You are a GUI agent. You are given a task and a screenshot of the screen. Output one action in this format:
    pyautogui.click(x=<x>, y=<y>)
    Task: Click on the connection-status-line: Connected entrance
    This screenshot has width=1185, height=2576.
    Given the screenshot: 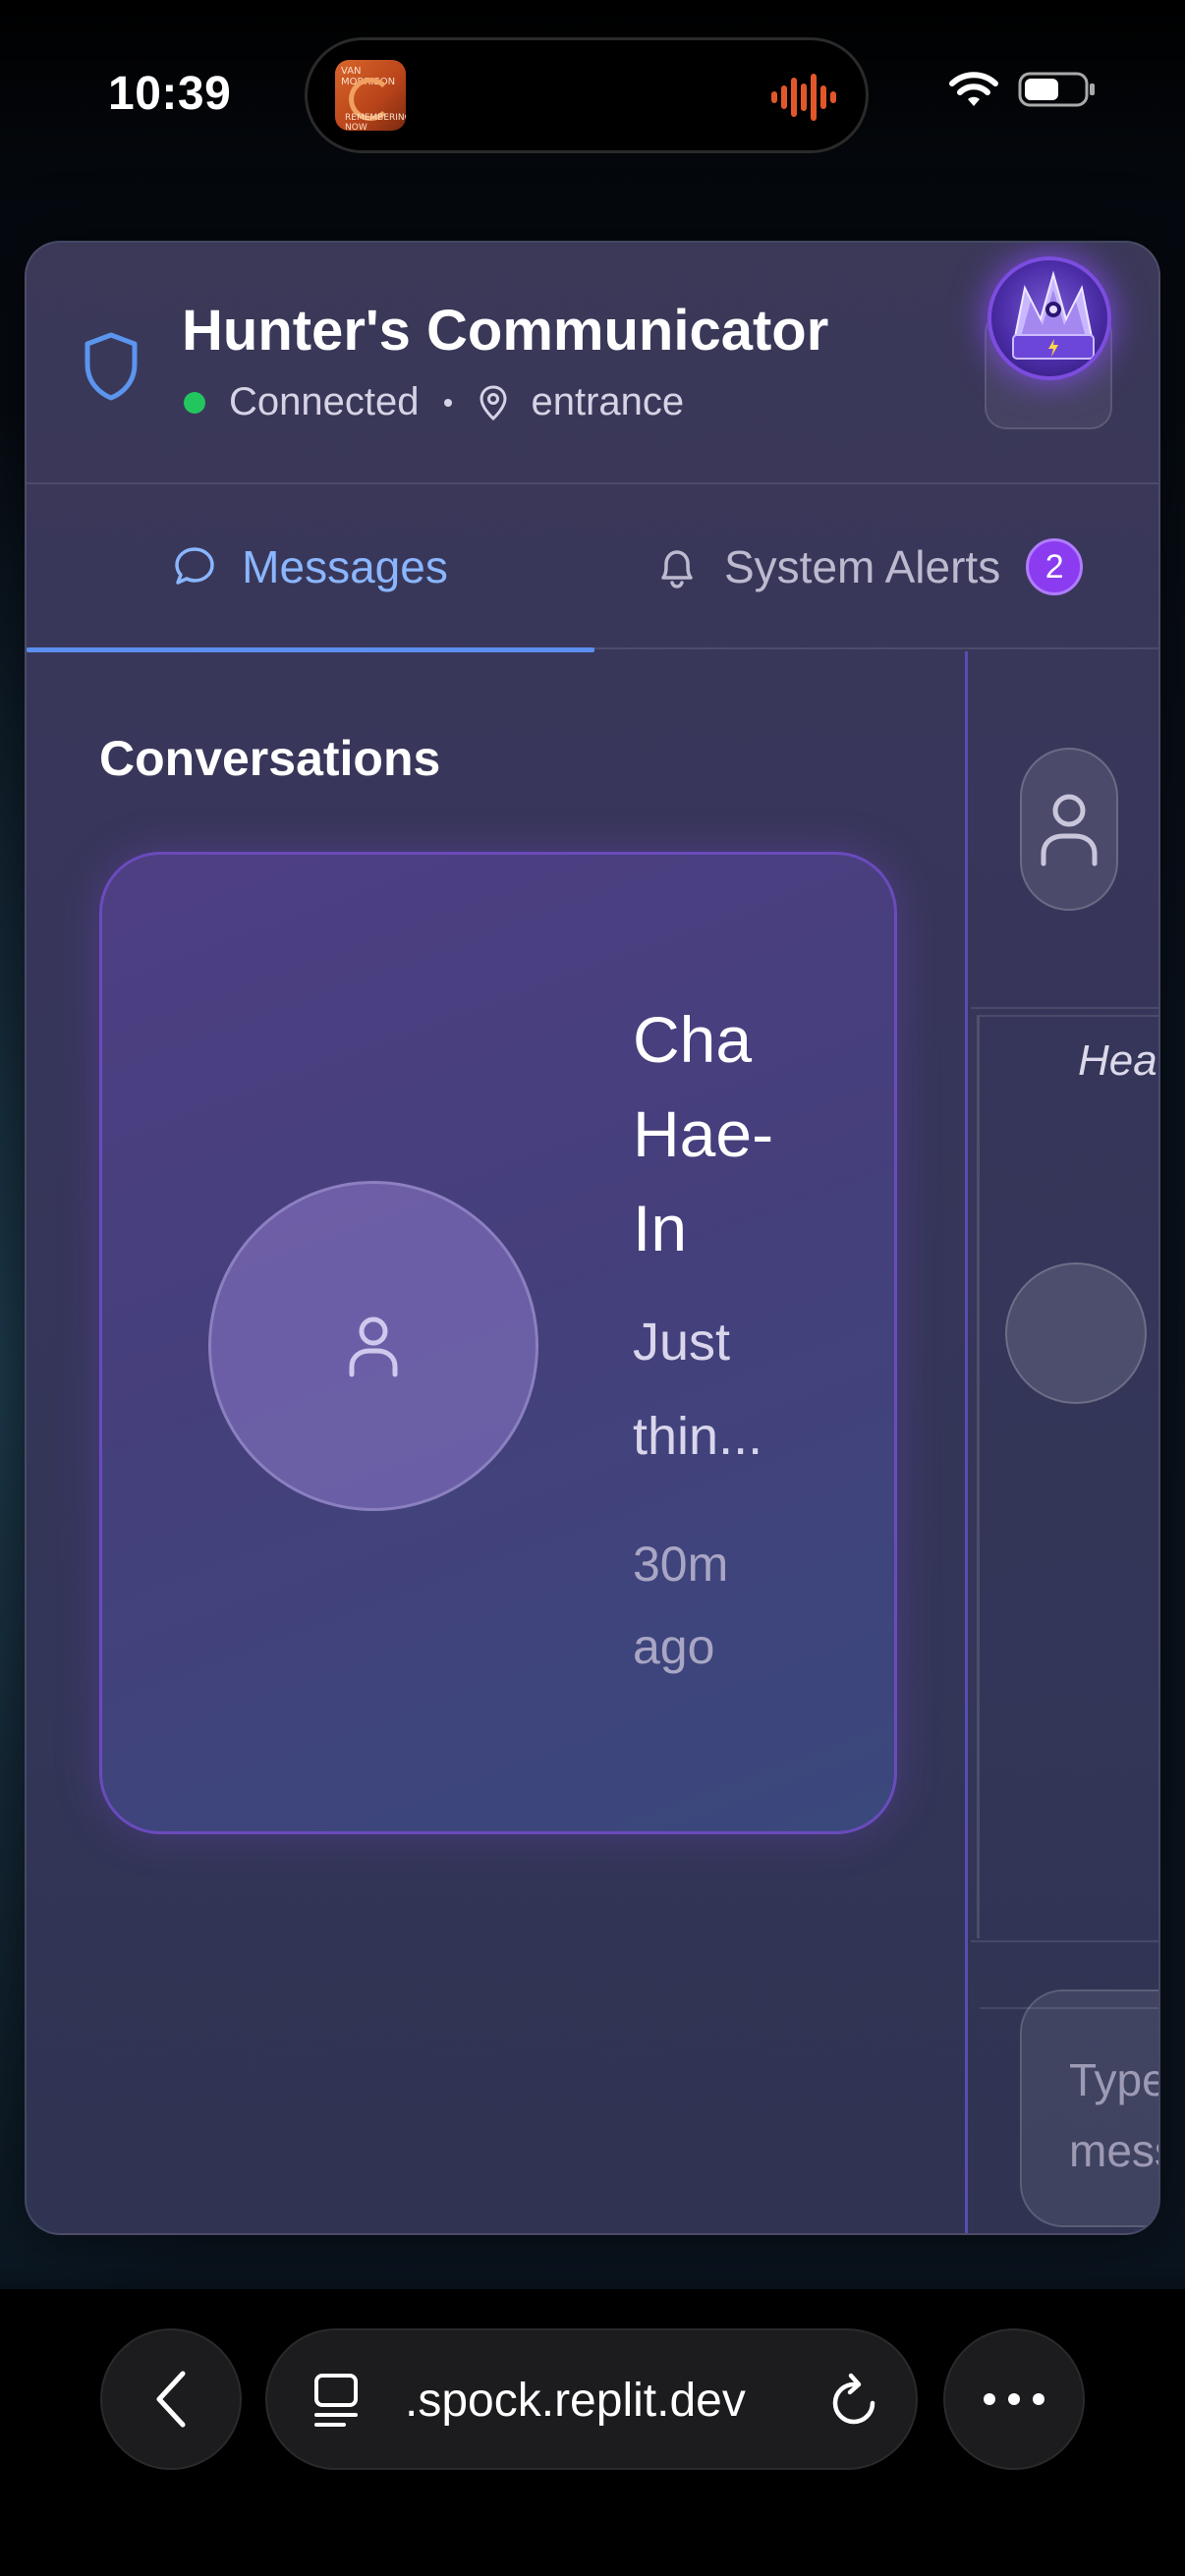 What is the action you would take?
    pyautogui.click(x=434, y=402)
    